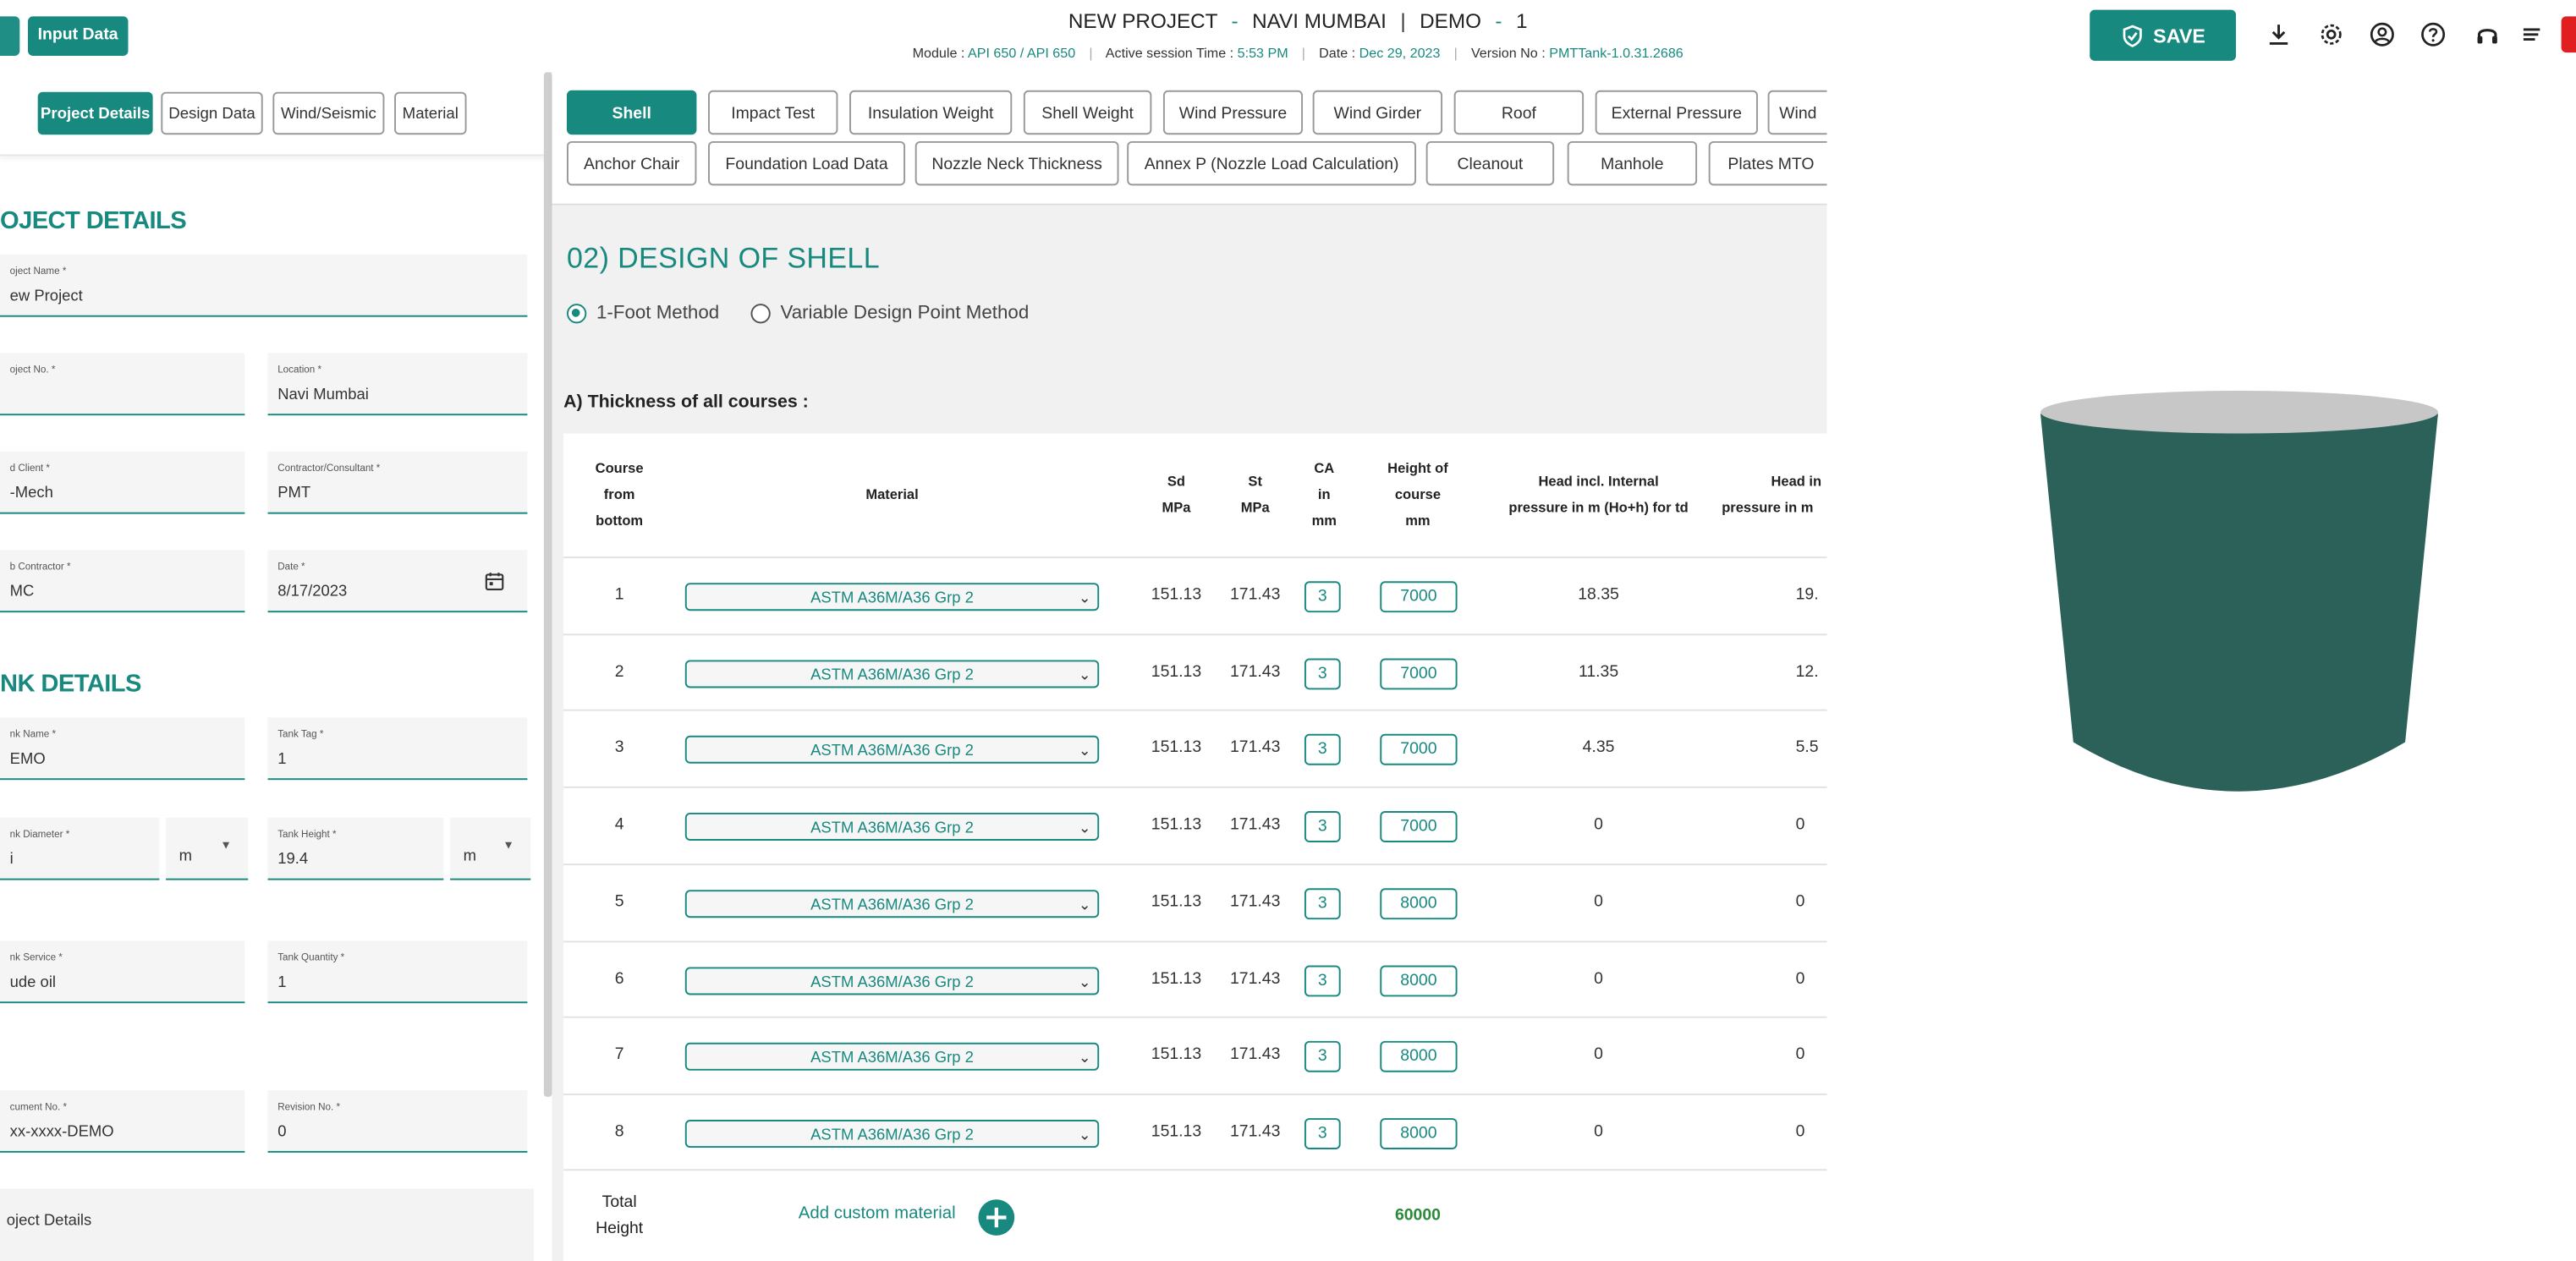  What do you see at coordinates (1143, 21) in the screenshot?
I see `title-project: NEW PROJECT` at bounding box center [1143, 21].